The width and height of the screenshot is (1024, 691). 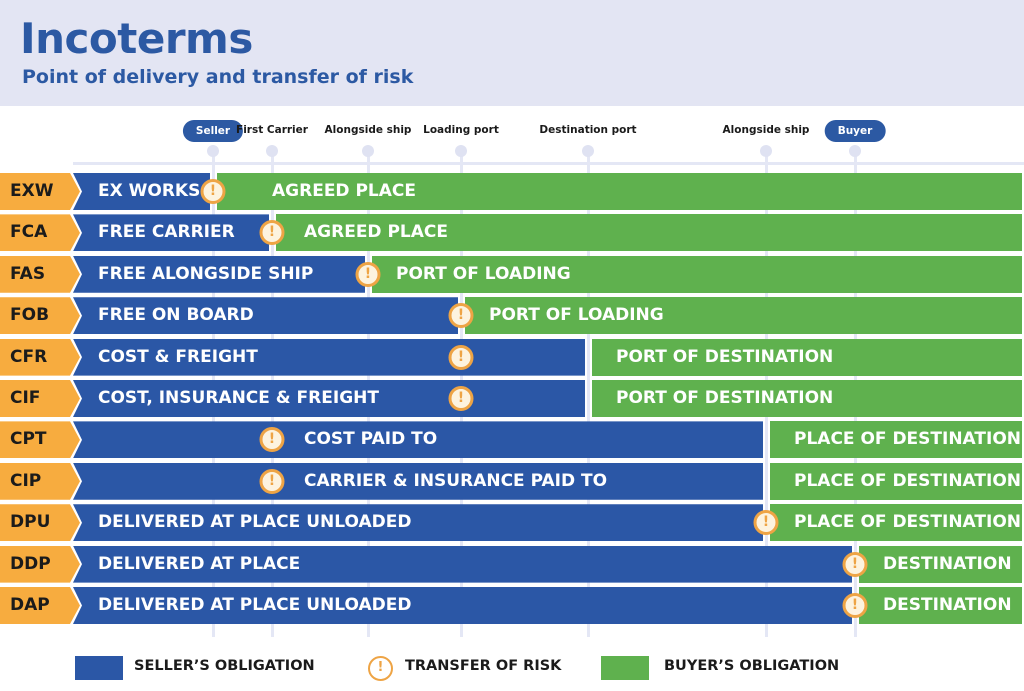 I want to click on marker-label-loading-port: Loading port, so click(x=461, y=130).